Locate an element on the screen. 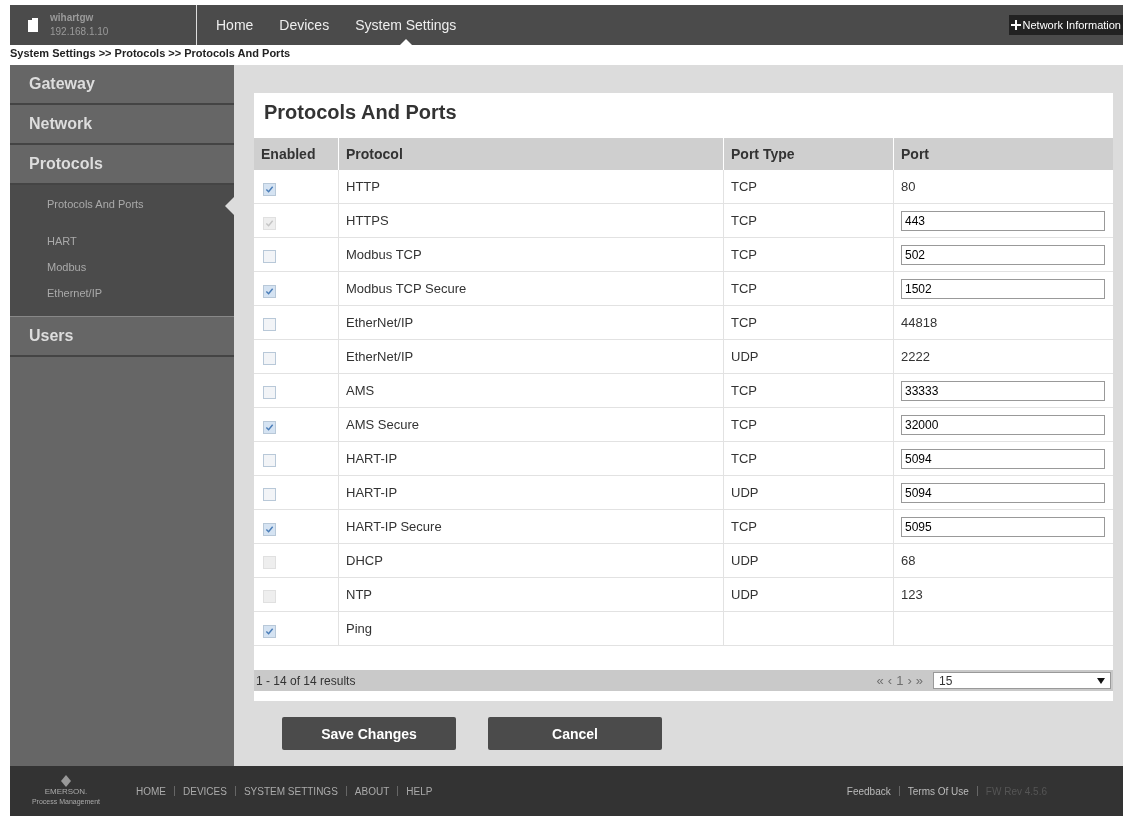 The width and height of the screenshot is (1134, 816). port-field: 33333 is located at coordinates (1003, 390).